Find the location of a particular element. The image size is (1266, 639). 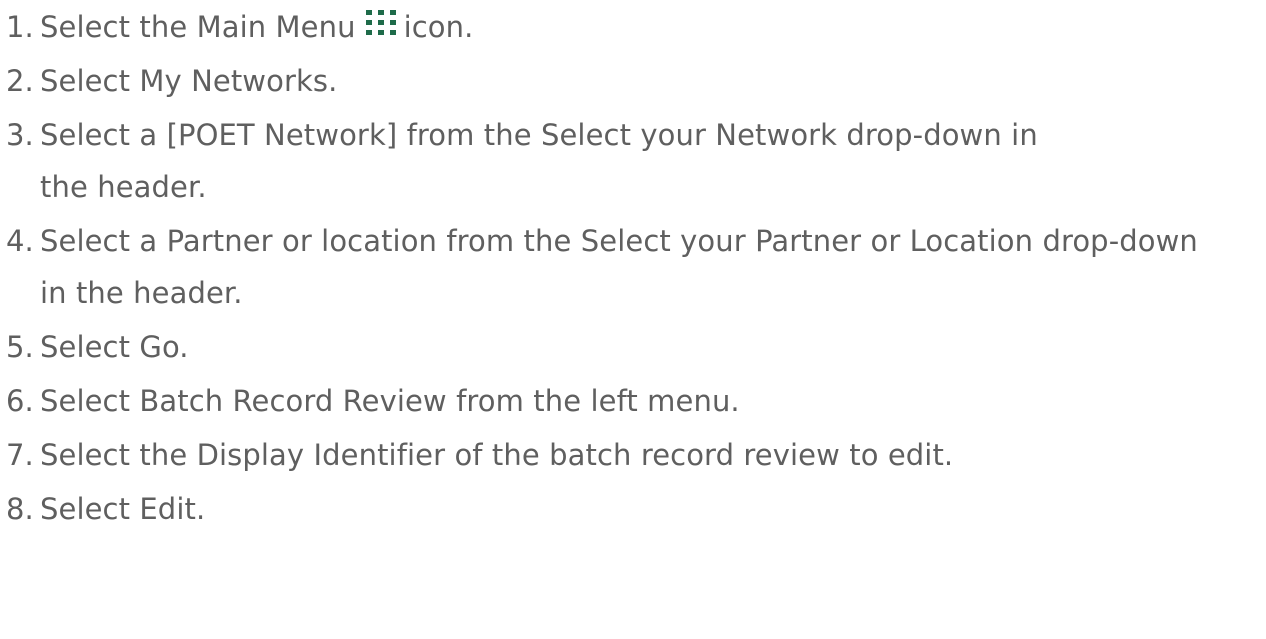

step-number: 8. is located at coordinates (20, 509).